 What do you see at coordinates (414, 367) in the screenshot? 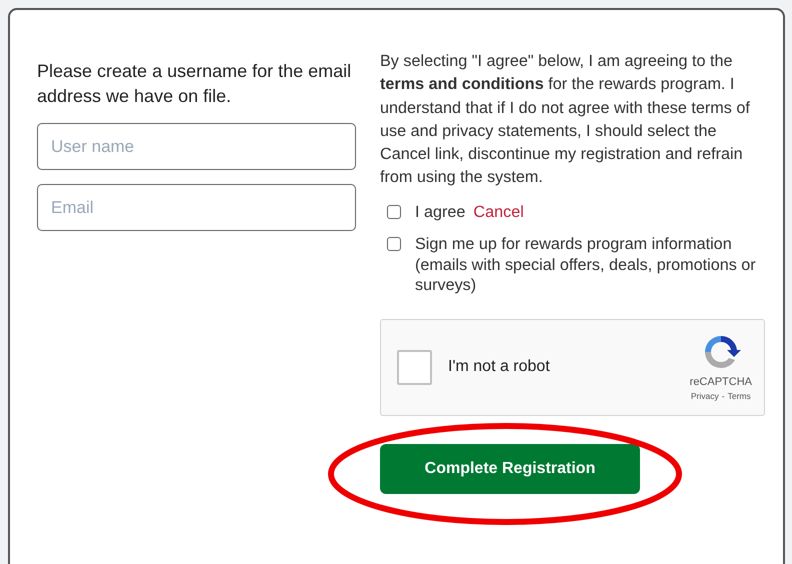
I see `captcha-checkbox` at bounding box center [414, 367].